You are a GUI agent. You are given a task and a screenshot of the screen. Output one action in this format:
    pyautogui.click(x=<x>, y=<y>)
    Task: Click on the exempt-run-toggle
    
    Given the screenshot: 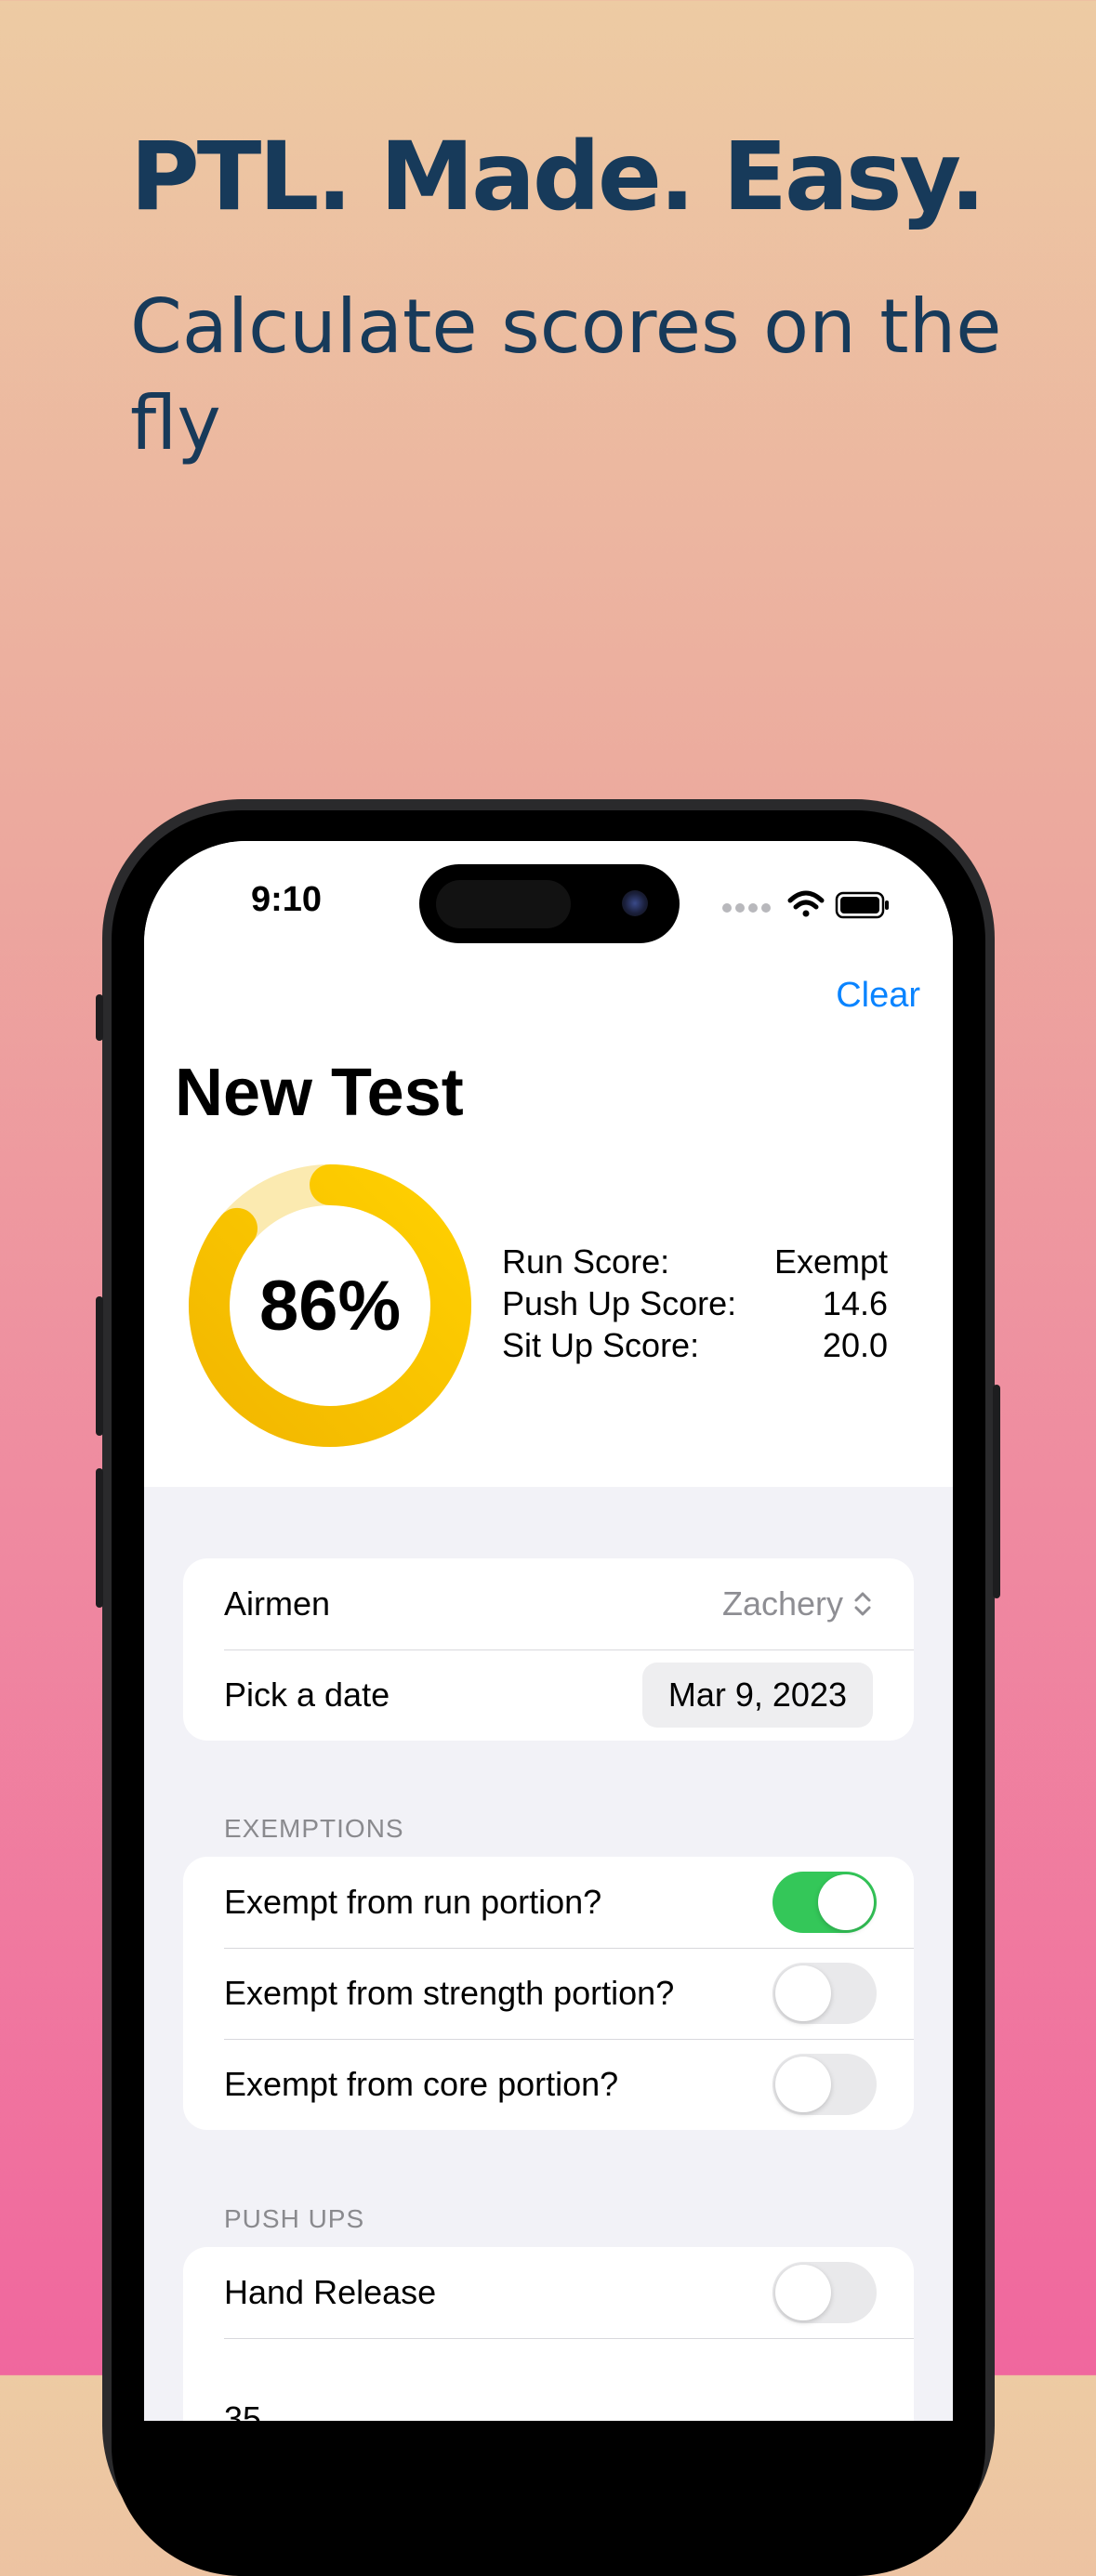 What is the action you would take?
    pyautogui.click(x=824, y=1902)
    